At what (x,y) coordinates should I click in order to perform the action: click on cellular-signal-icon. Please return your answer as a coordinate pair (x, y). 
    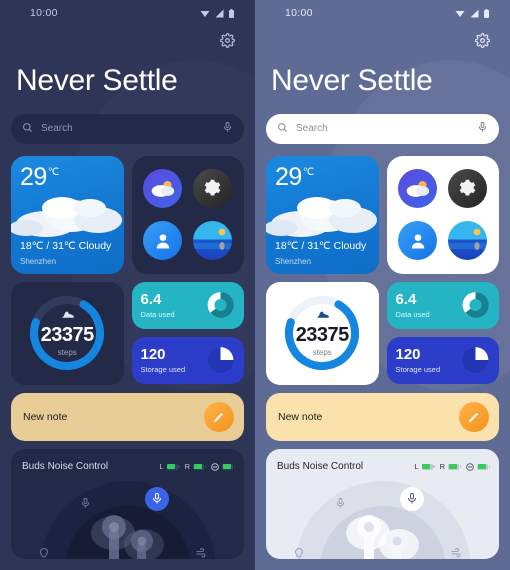
    Looking at the image, I should click on (474, 13).